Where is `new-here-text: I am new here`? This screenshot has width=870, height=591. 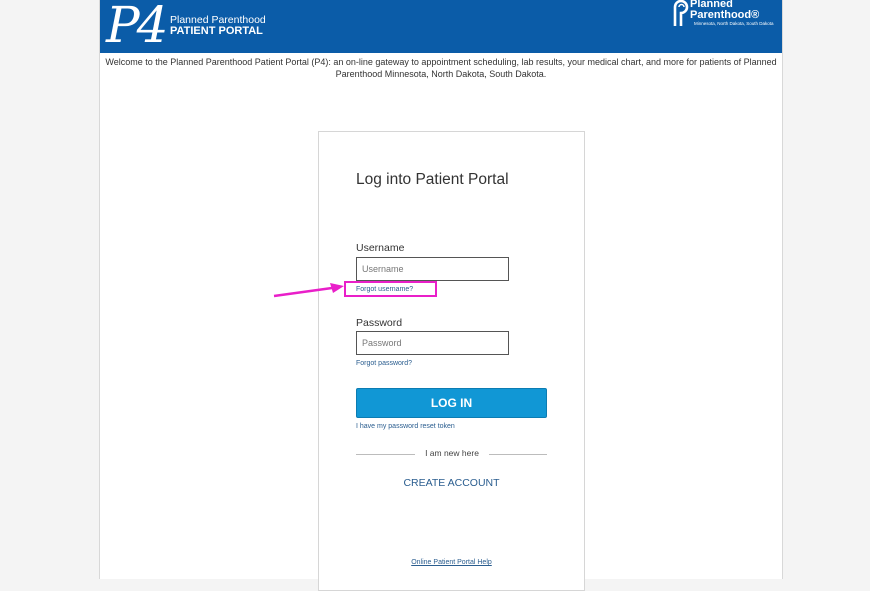 new-here-text: I am new here is located at coordinates (452, 453).